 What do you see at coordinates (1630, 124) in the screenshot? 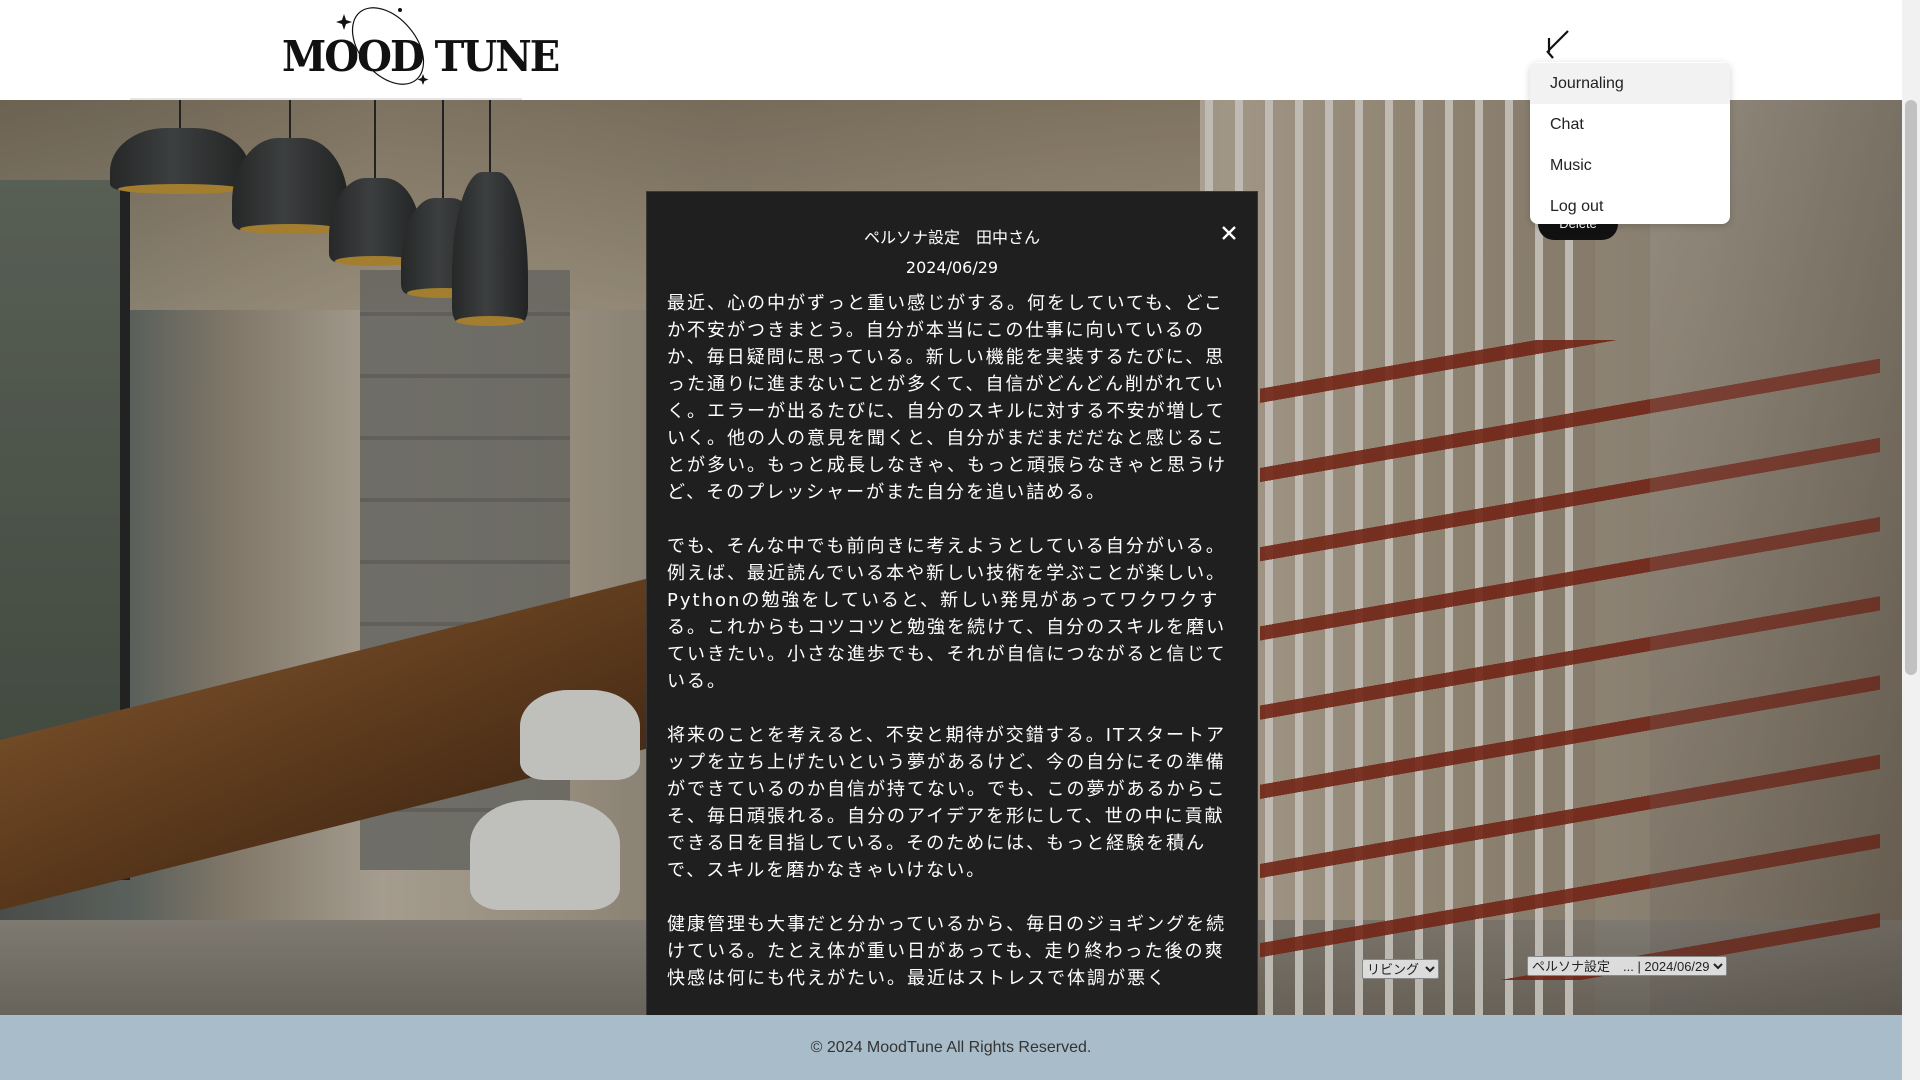
I see `nav-item-chat: Chat` at bounding box center [1630, 124].